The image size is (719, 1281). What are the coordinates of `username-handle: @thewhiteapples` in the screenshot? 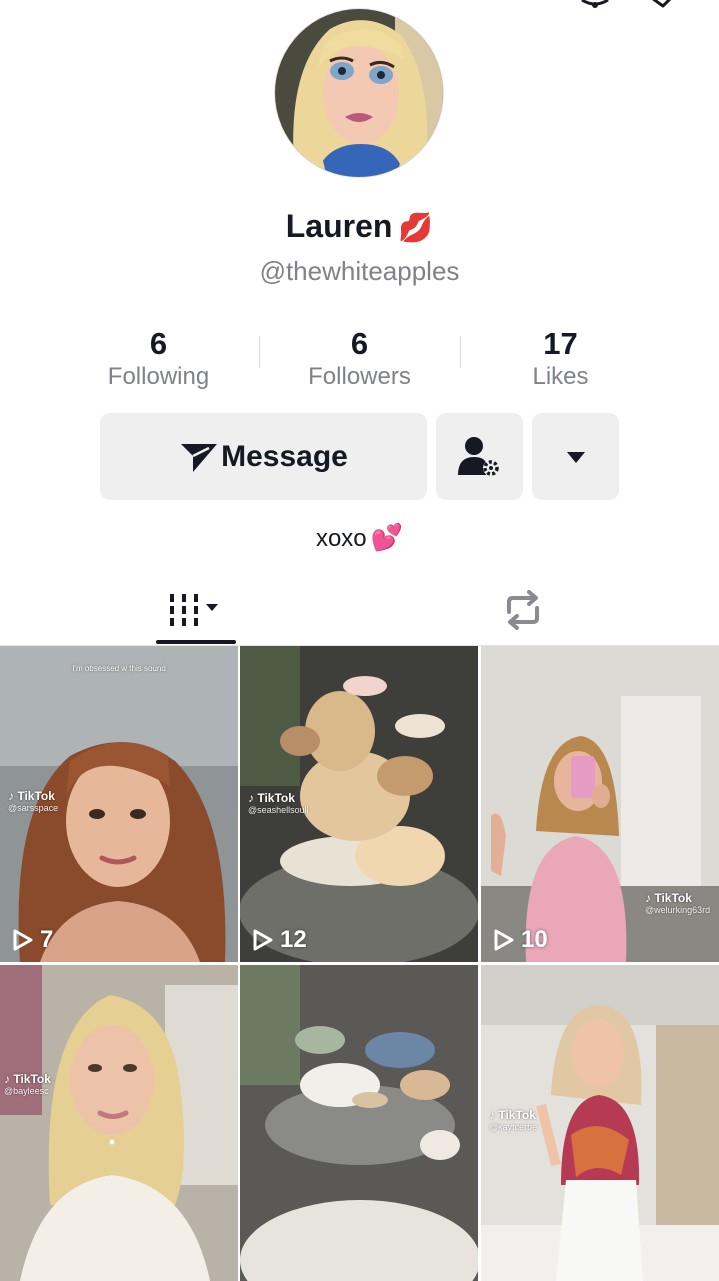 It's located at (359, 271).